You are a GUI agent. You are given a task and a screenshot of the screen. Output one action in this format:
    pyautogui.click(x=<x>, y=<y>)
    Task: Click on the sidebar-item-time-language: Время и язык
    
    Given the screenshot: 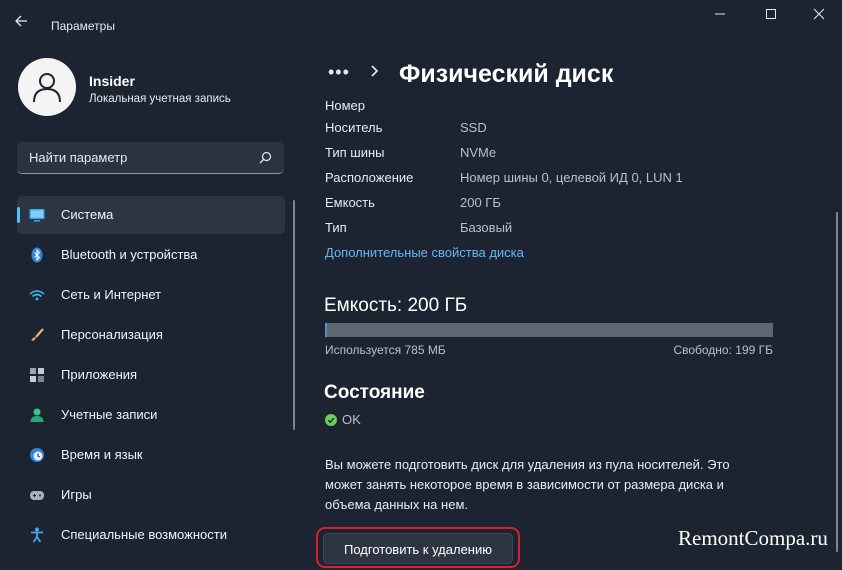 What is the action you would take?
    pyautogui.click(x=151, y=455)
    